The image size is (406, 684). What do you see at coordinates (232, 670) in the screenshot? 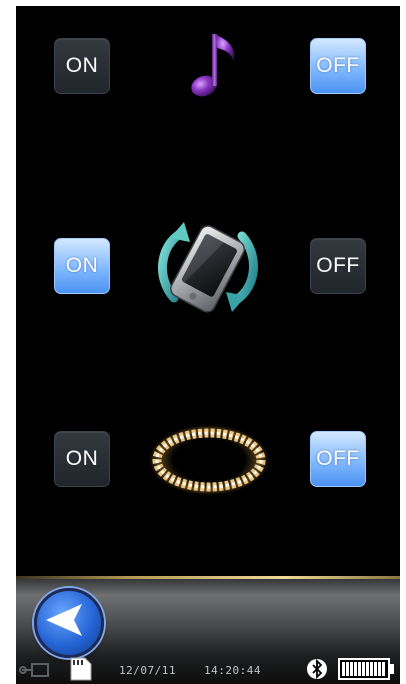
I see `status-time: 14:20:44` at bounding box center [232, 670].